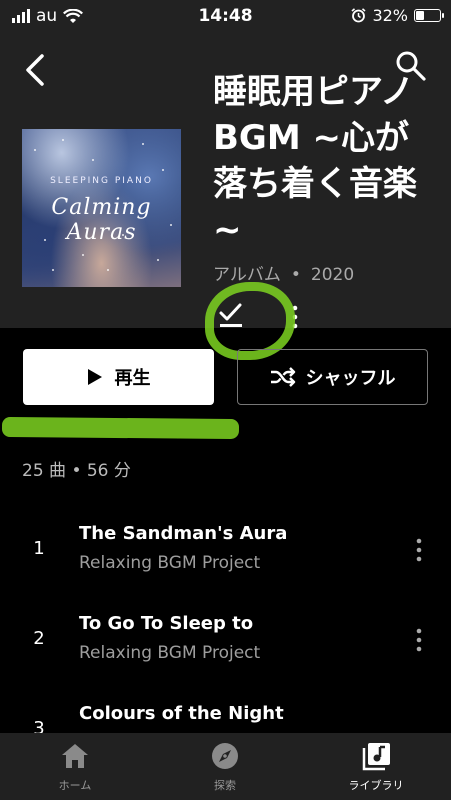 The width and height of the screenshot is (451, 800). I want to click on shuffle-label: シャッフル, so click(350, 378).